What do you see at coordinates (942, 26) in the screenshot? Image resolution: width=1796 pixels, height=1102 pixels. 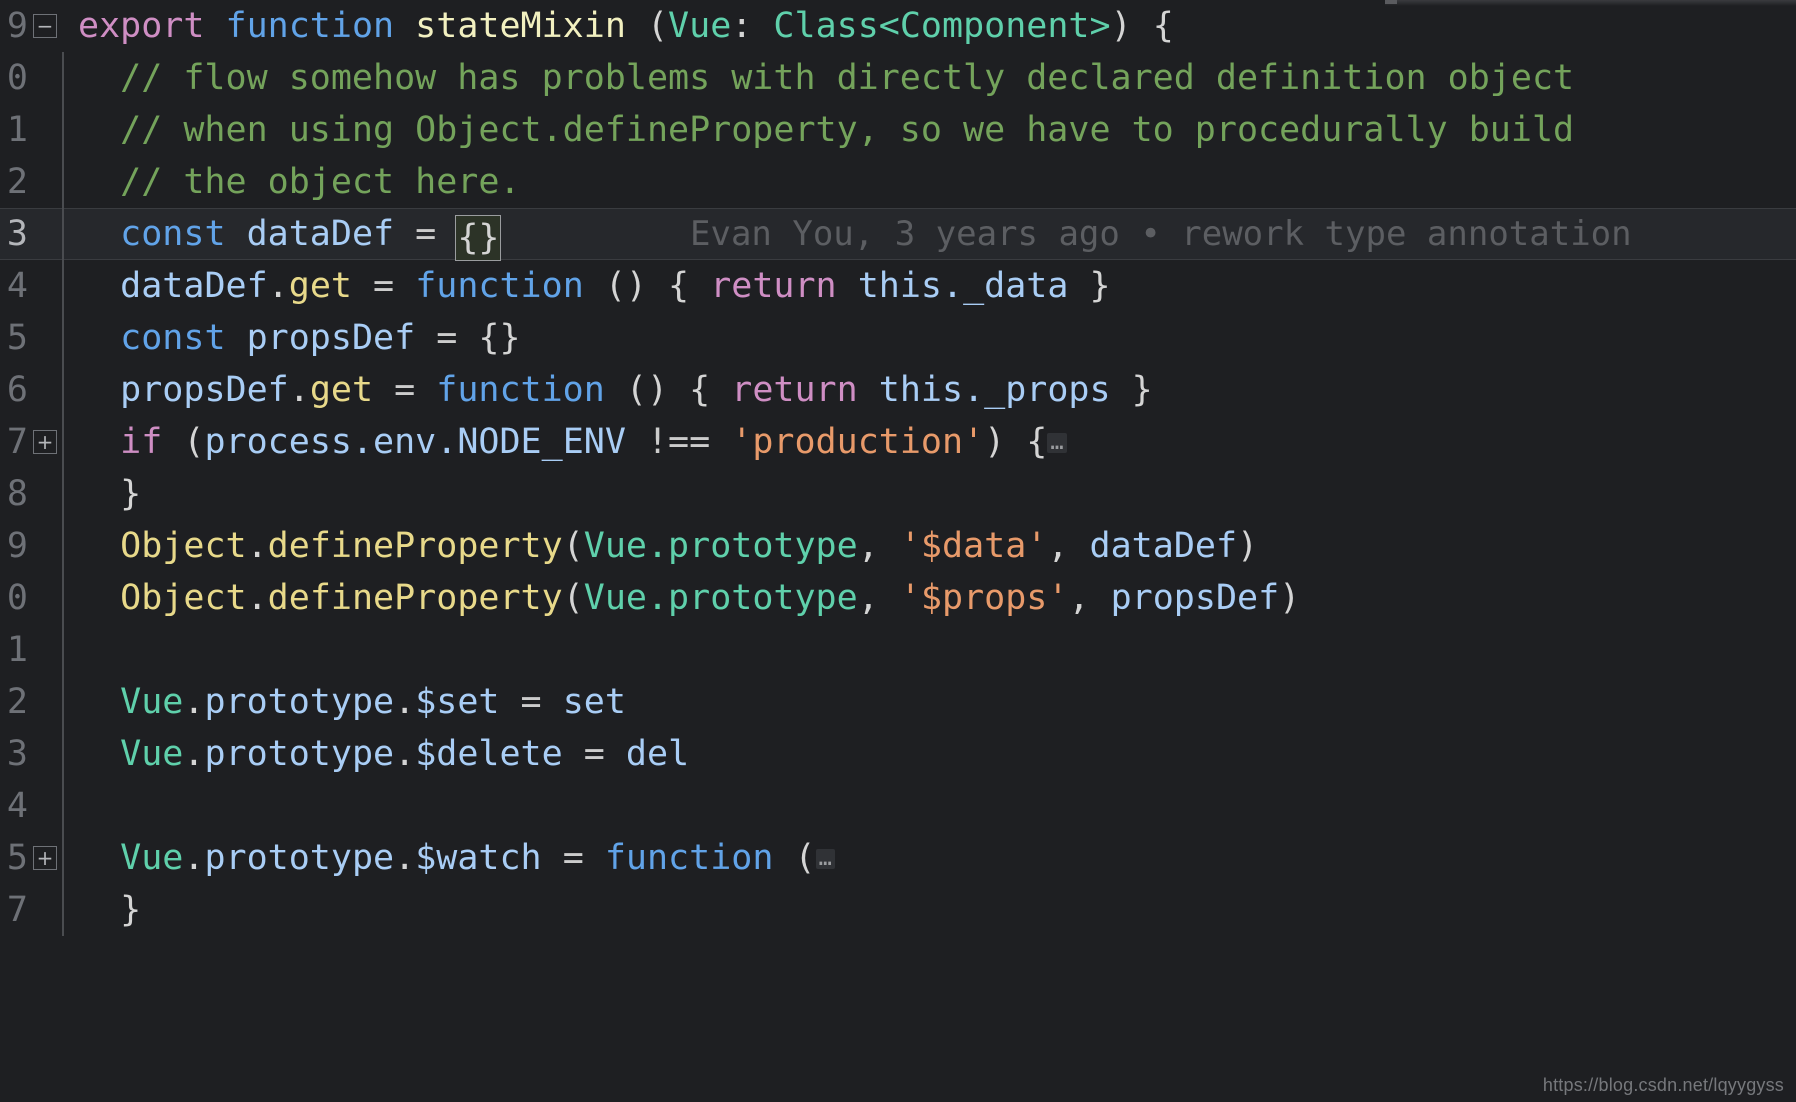 I see `token-type-class: Class<Component>` at bounding box center [942, 26].